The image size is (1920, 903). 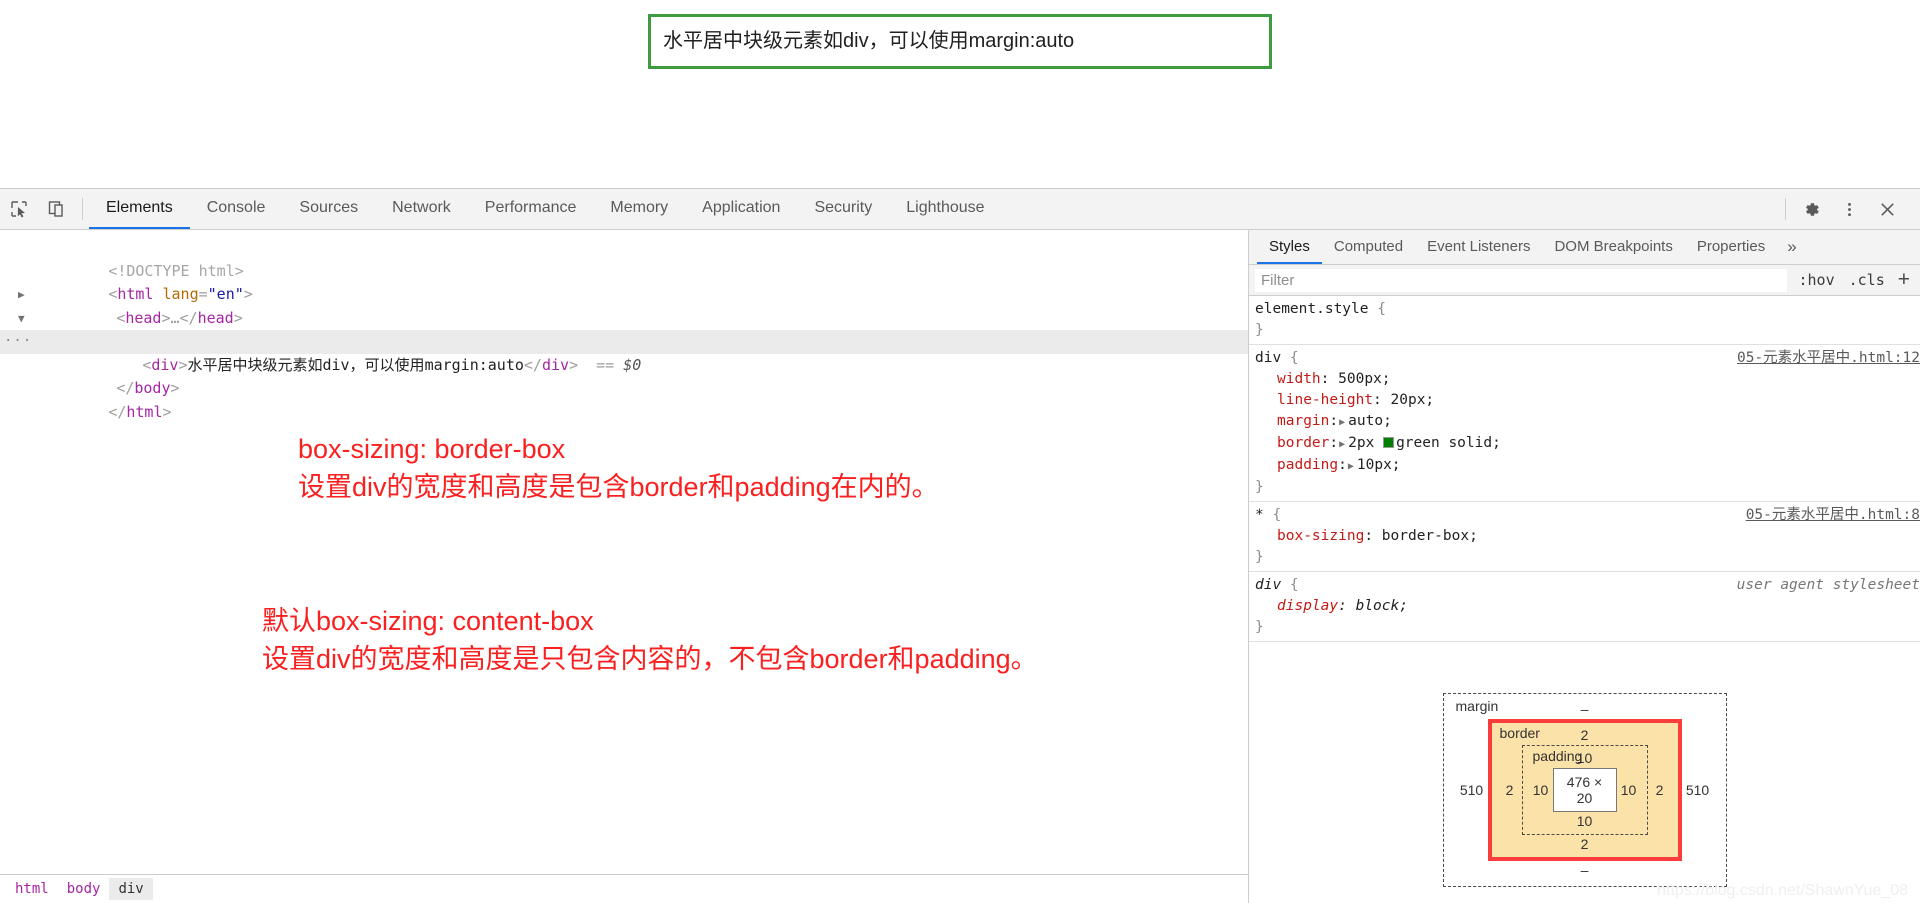 I want to click on dom-row: <head>…</head>, so click(x=624, y=305).